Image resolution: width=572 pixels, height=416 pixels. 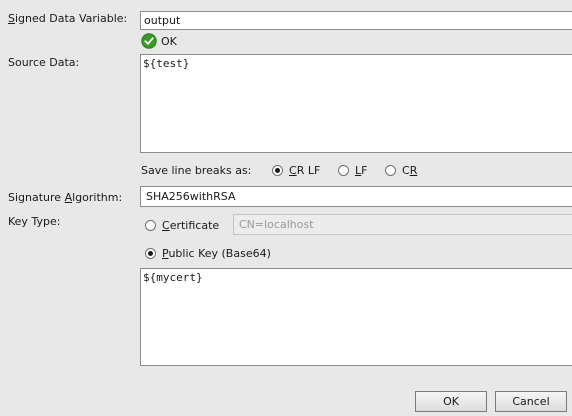 I want to click on signed-data-variable-label: Signed Data Variable:, so click(x=68, y=18).